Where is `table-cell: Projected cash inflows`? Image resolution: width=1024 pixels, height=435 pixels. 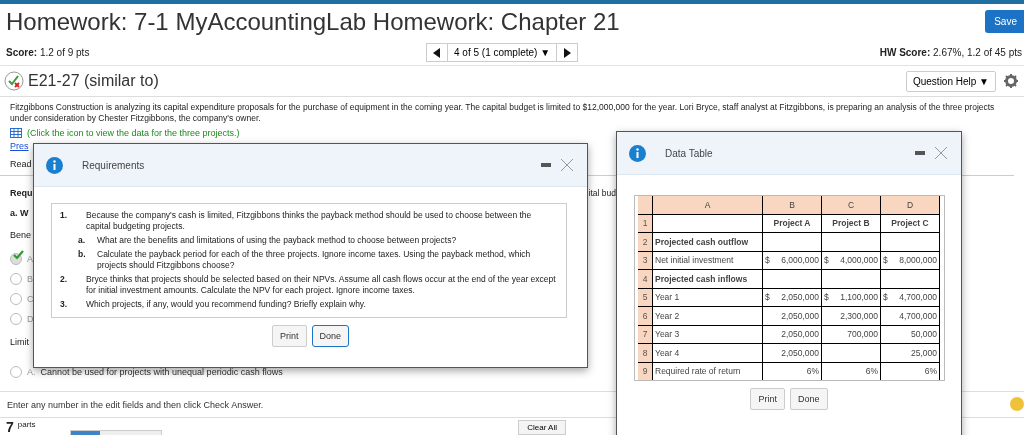 table-cell: Projected cash inflows is located at coordinates (707, 278).